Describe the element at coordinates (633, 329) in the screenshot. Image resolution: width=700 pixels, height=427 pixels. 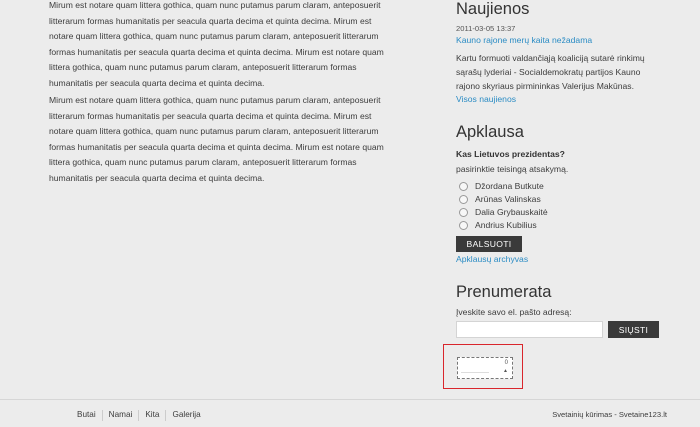
I see `send-button: SIŲSTI` at that location.